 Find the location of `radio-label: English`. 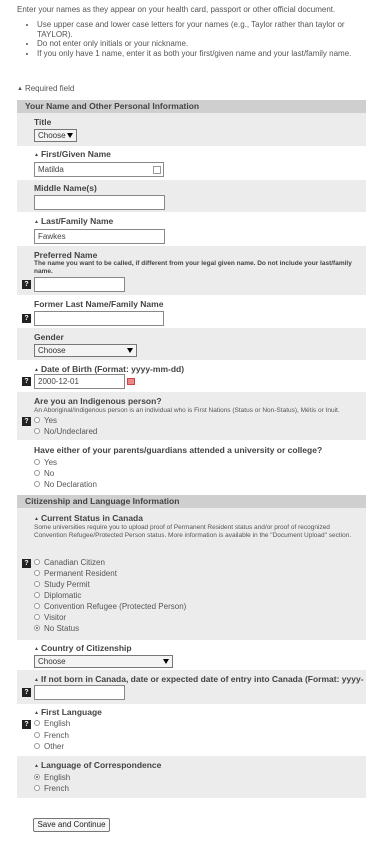

radio-label: English is located at coordinates (57, 777).